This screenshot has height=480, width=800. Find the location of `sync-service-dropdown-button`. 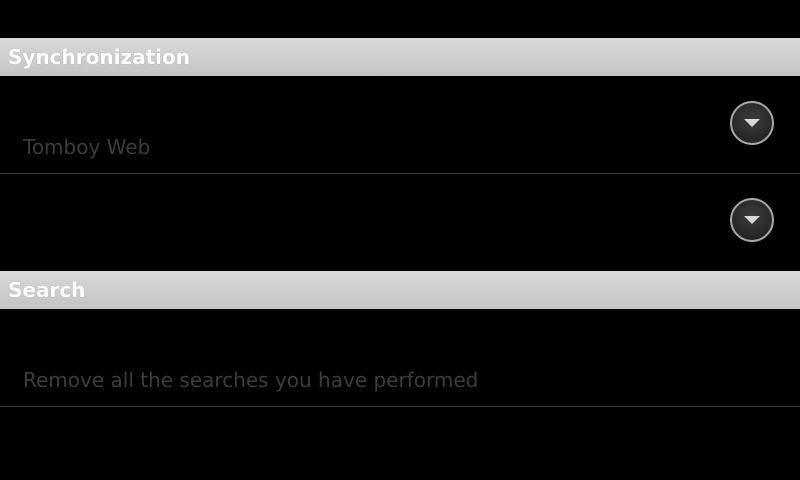

sync-service-dropdown-button is located at coordinates (752, 123).